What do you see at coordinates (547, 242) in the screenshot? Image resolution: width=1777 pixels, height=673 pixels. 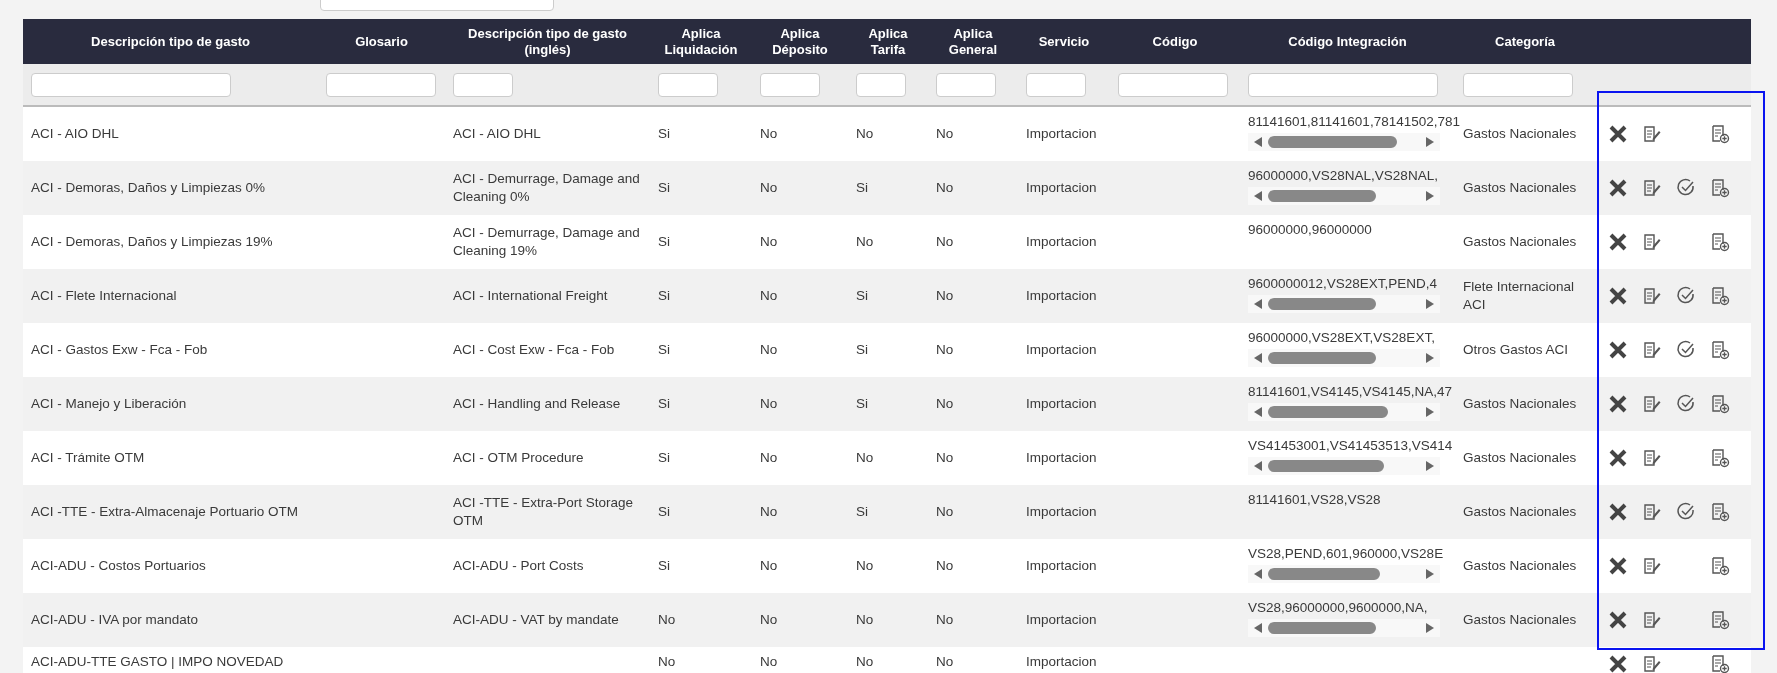 I see `table-cell-text: ACI - Demurrage, Damage and Cleaning 19%` at bounding box center [547, 242].